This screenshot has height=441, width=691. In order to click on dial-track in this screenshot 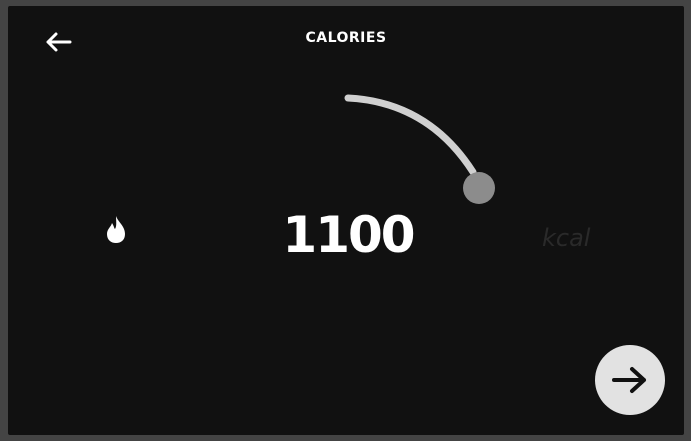, I will do `click(410, 135)`.